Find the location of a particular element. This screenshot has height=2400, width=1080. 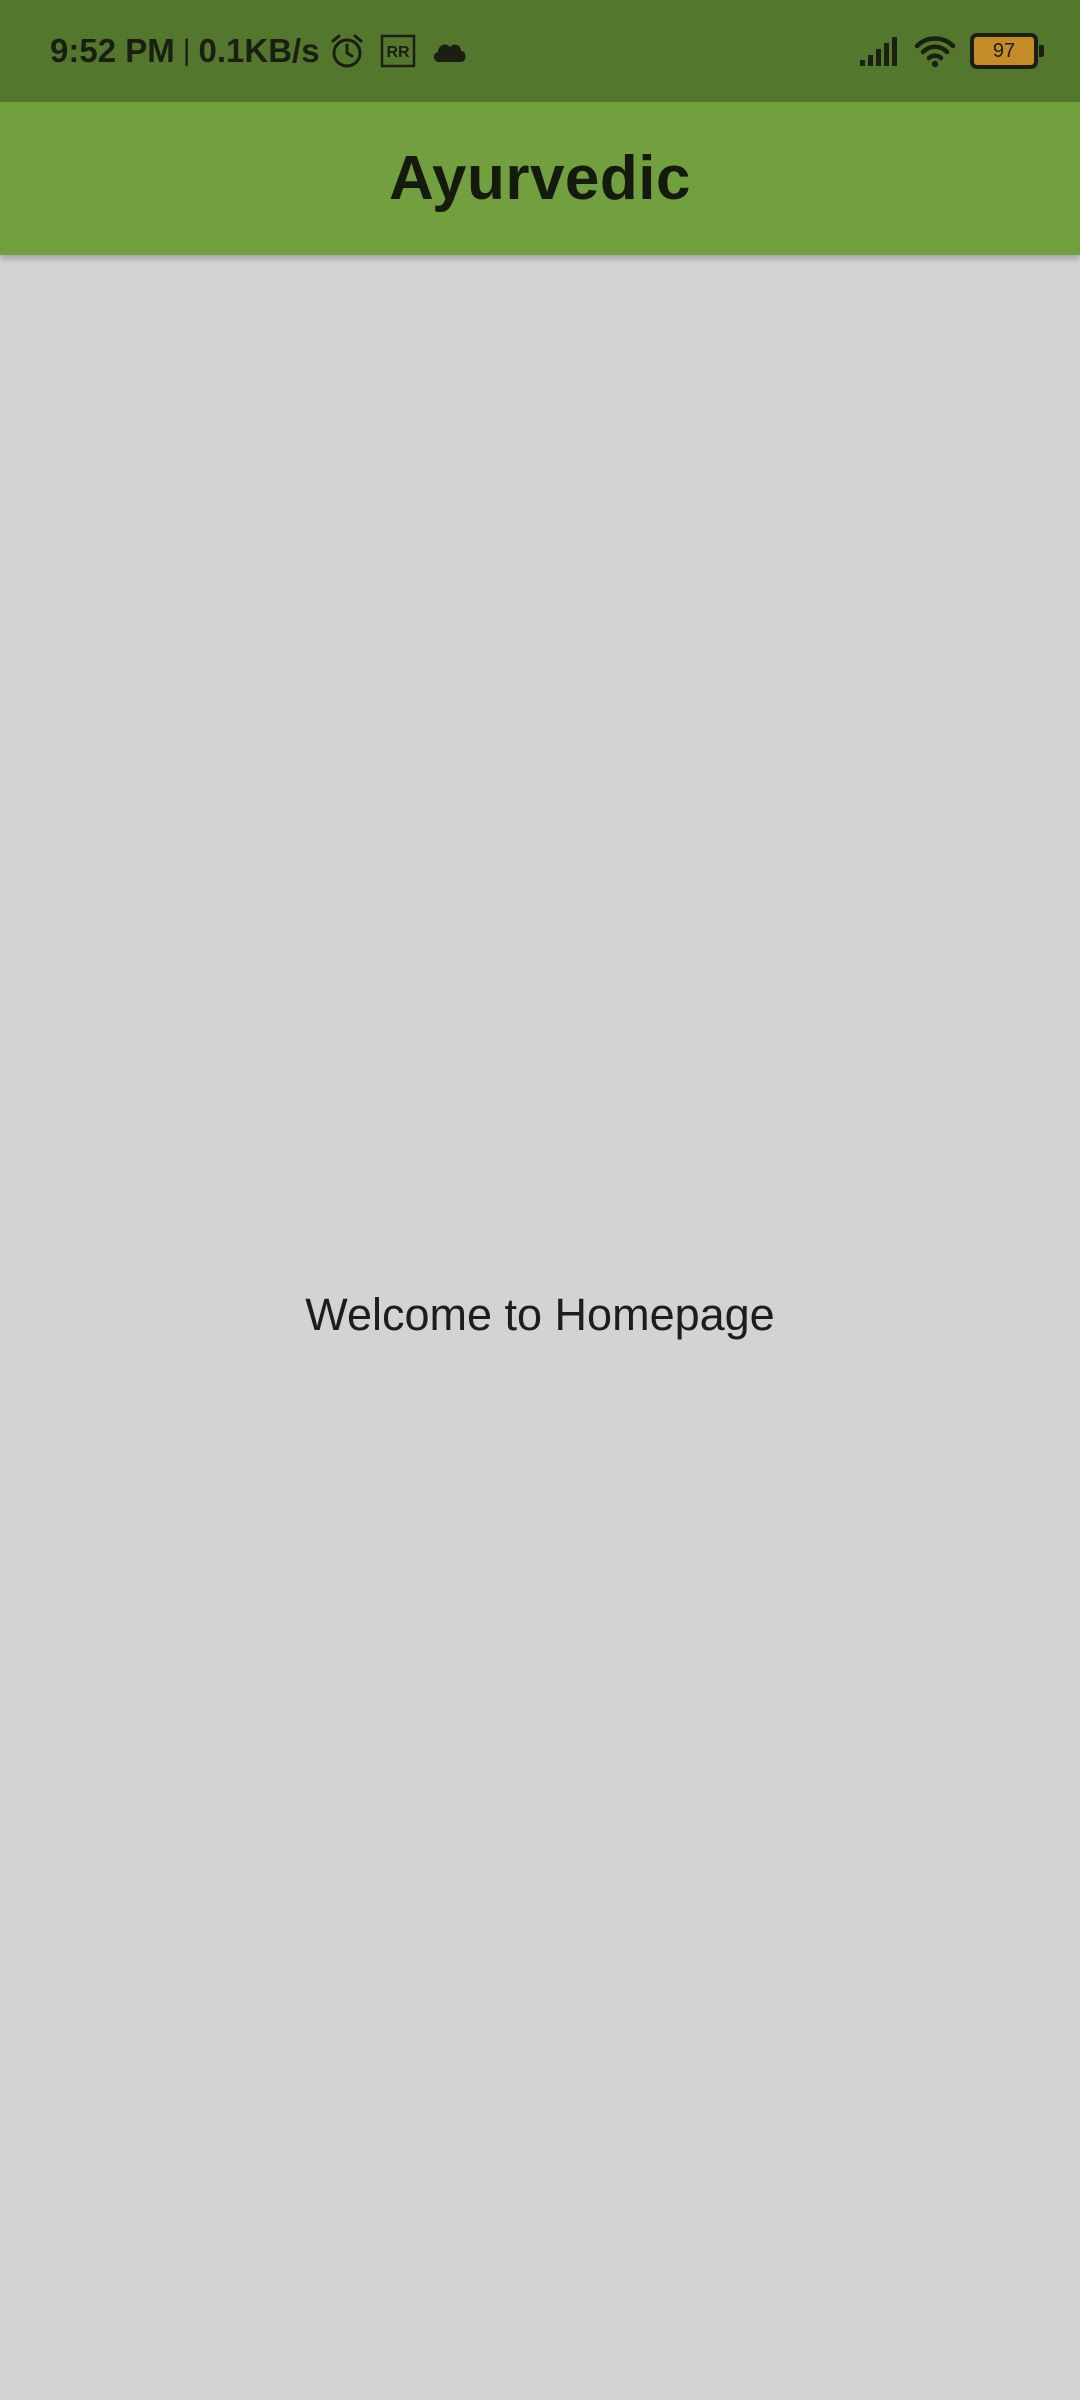

app-title: Ayurvedic is located at coordinates (540, 178).